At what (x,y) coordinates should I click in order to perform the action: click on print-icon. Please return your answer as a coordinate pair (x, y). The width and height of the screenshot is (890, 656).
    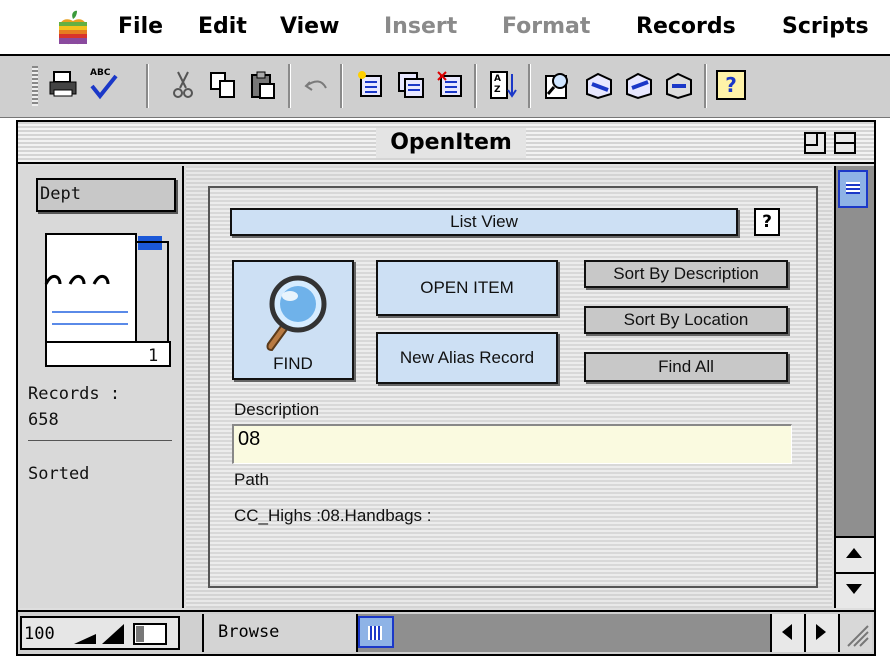
    Looking at the image, I should click on (63, 85).